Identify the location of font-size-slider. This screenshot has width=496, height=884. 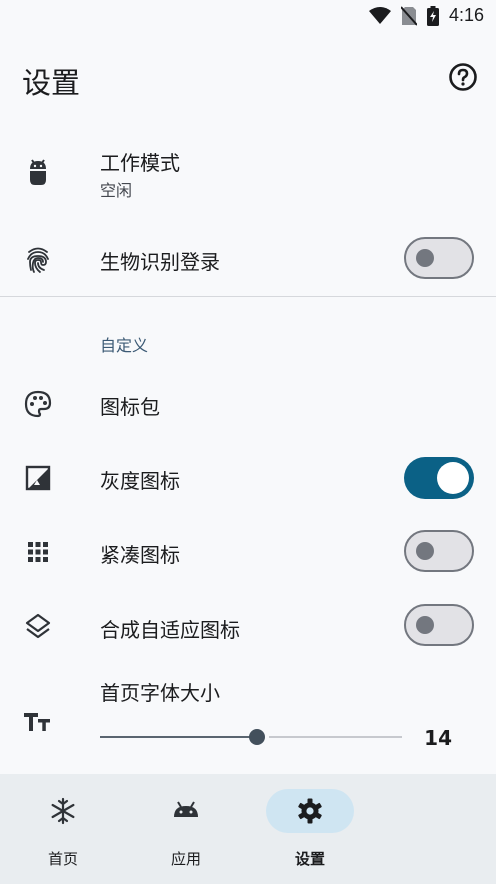
(251, 737).